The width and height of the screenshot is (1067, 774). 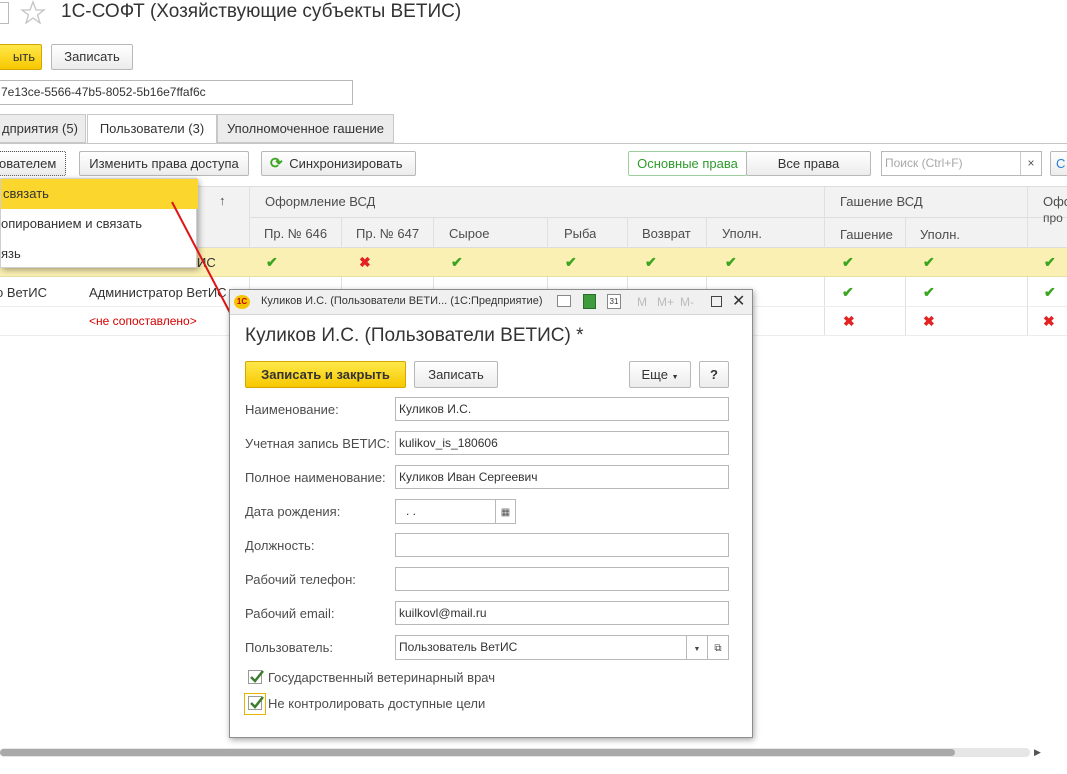 I want to click on no-control-goals-label: Не контролировать доступные цели, so click(x=377, y=703).